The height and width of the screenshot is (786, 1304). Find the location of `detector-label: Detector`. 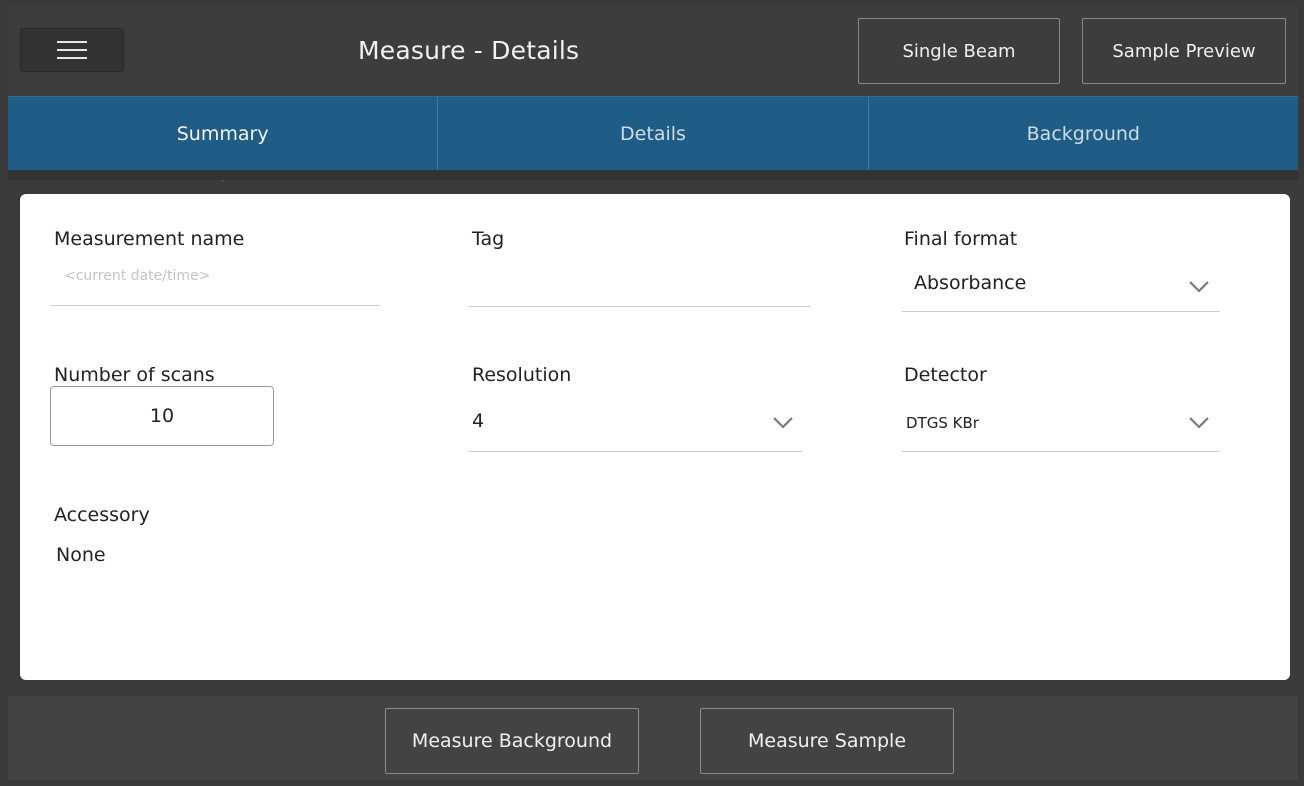

detector-label: Detector is located at coordinates (945, 375).